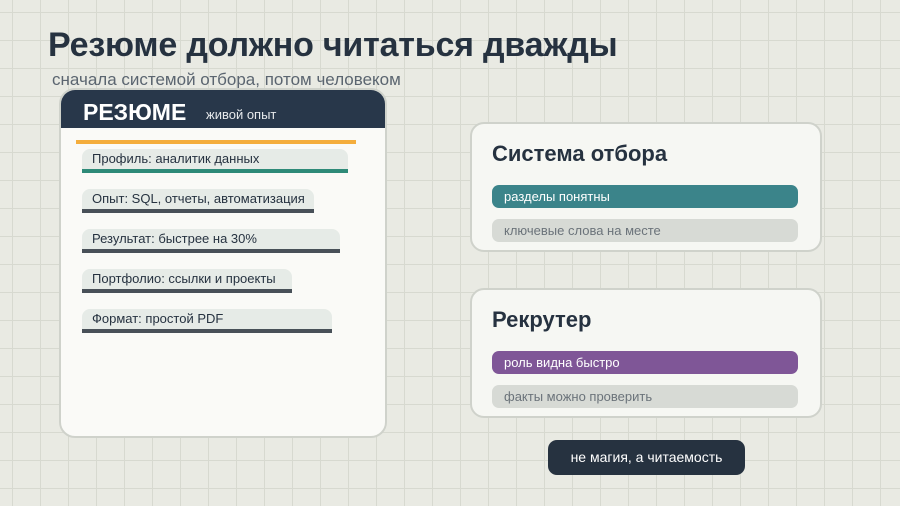 This screenshot has height=506, width=900. What do you see at coordinates (333, 45) in the screenshot?
I see `page-title: Резюме должно читаться дважды` at bounding box center [333, 45].